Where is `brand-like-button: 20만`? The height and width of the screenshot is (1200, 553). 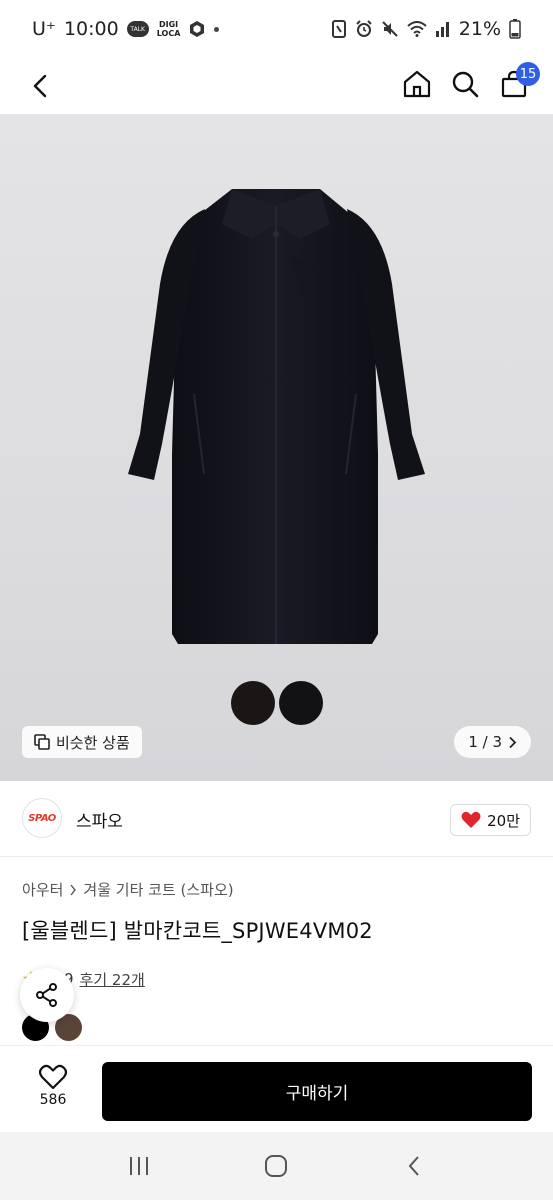
brand-like-button: 20만 is located at coordinates (490, 820).